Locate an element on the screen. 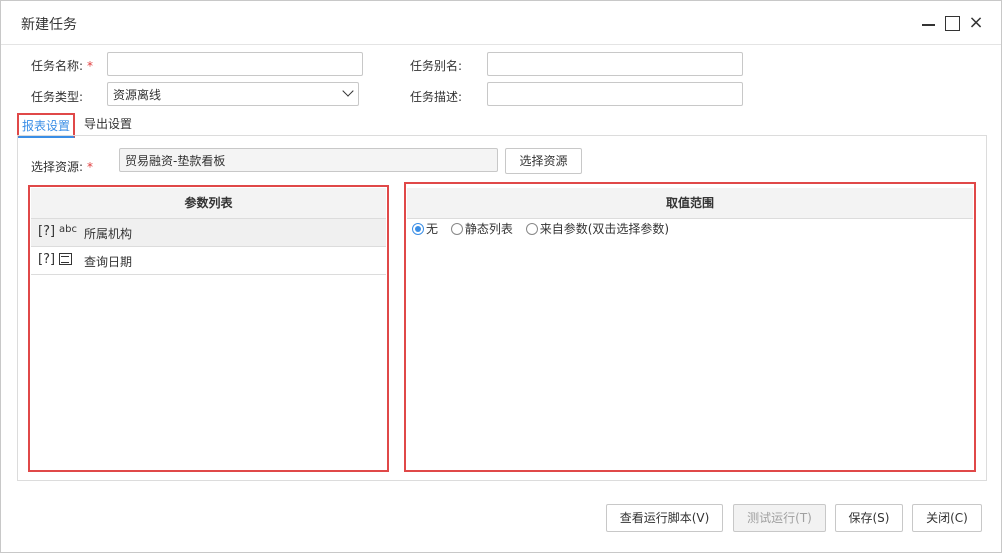  param-name: 查询日期 is located at coordinates (108, 262).